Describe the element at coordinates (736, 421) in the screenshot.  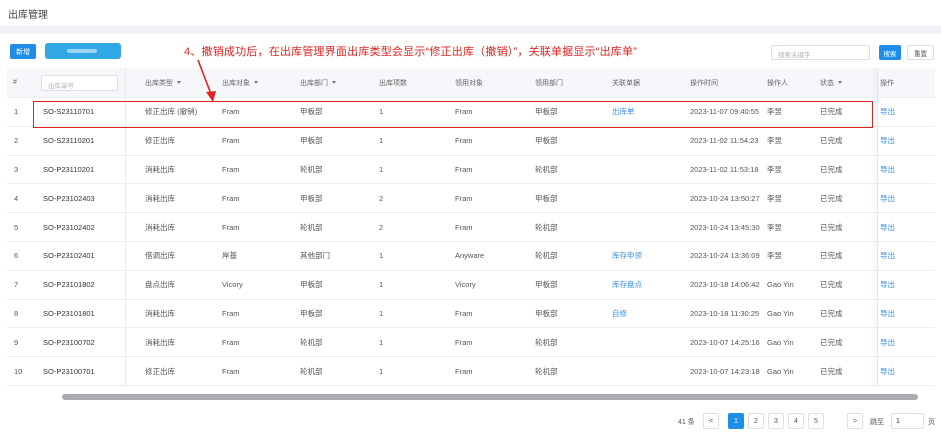
I see `page-button: 1` at that location.